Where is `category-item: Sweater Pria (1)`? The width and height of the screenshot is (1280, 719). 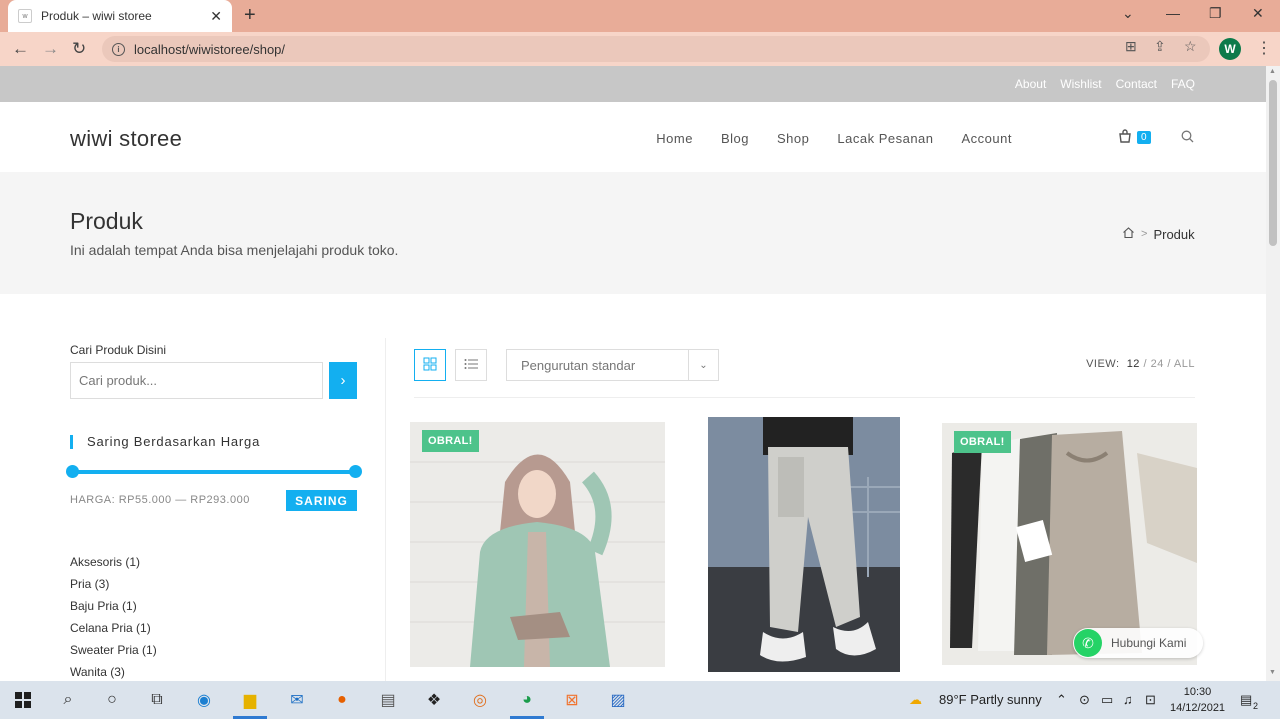
category-item: Sweater Pria (1) is located at coordinates (113, 650).